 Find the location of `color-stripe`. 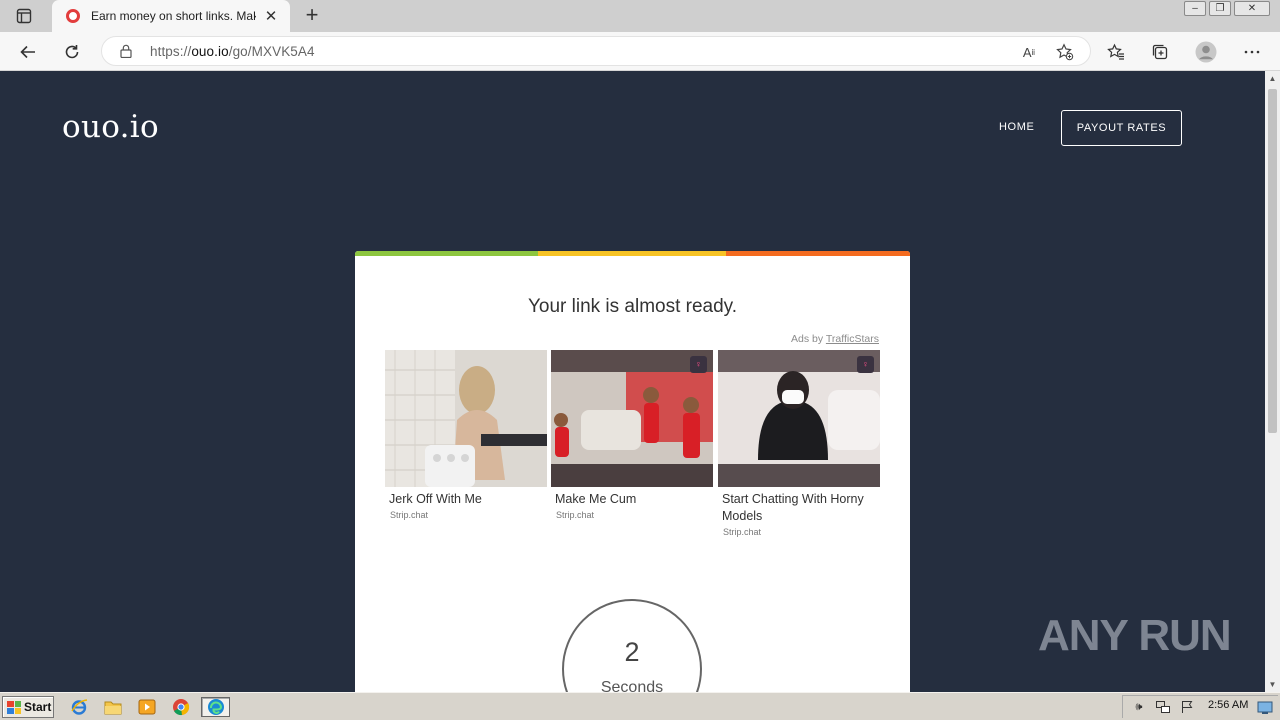

color-stripe is located at coordinates (632, 253).